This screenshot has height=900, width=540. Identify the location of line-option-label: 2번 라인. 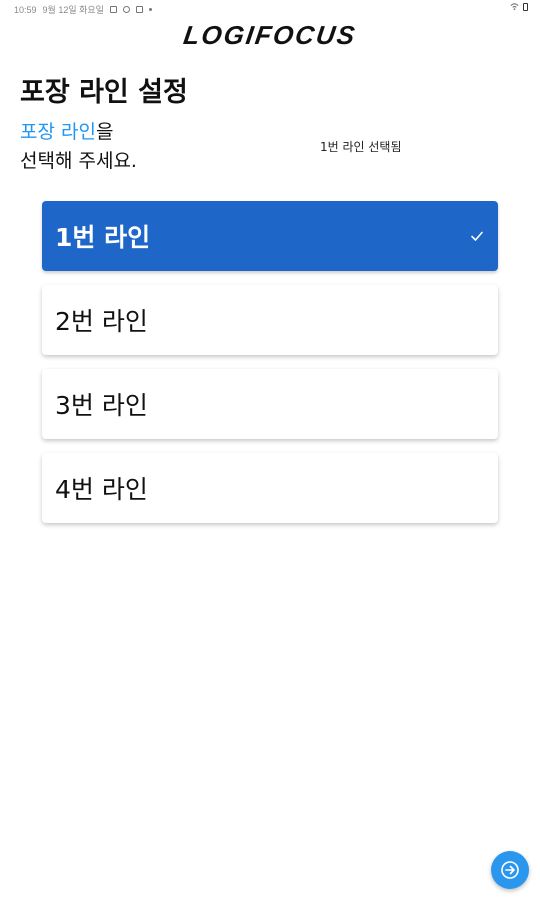
(101, 321).